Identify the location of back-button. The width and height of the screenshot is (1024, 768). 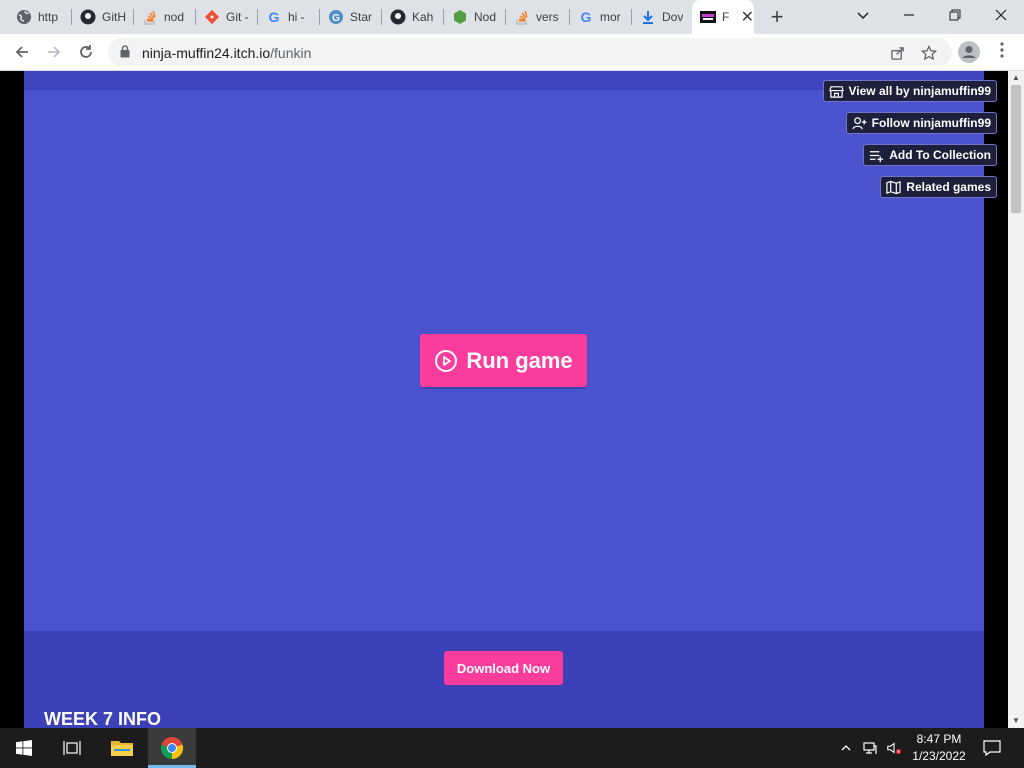
(22, 52).